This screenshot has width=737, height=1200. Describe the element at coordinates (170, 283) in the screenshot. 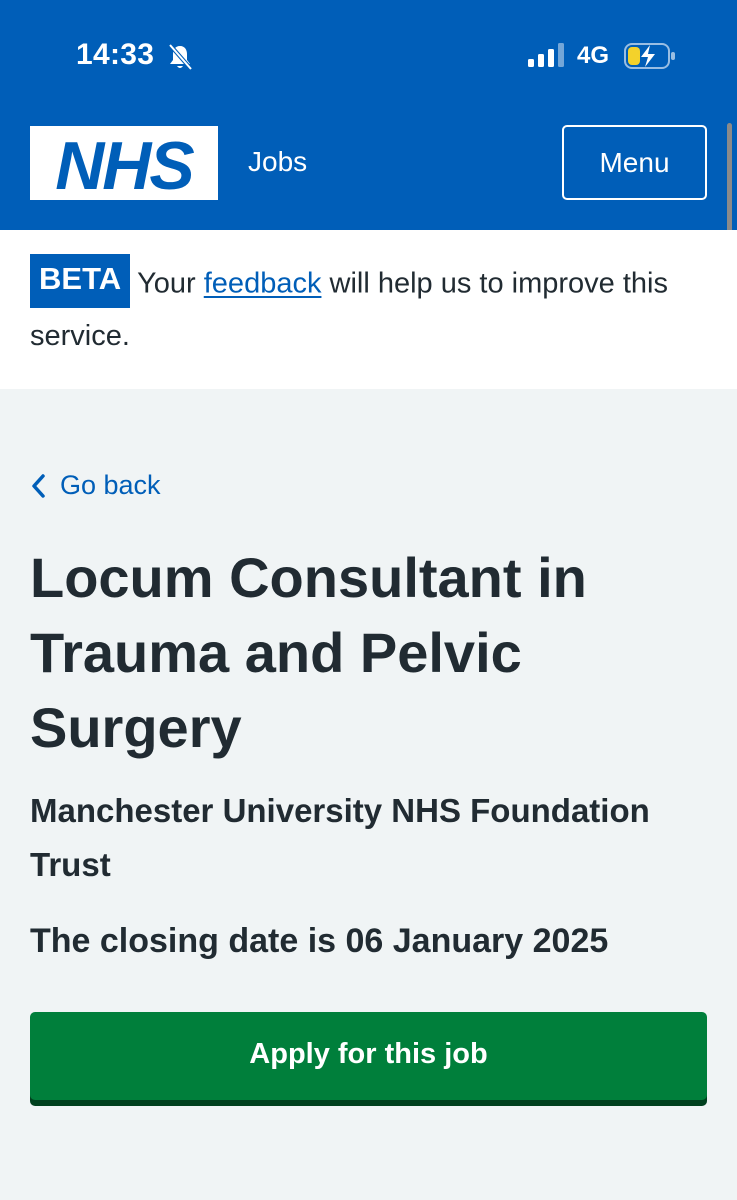

I see `banner-text-before: Your` at that location.